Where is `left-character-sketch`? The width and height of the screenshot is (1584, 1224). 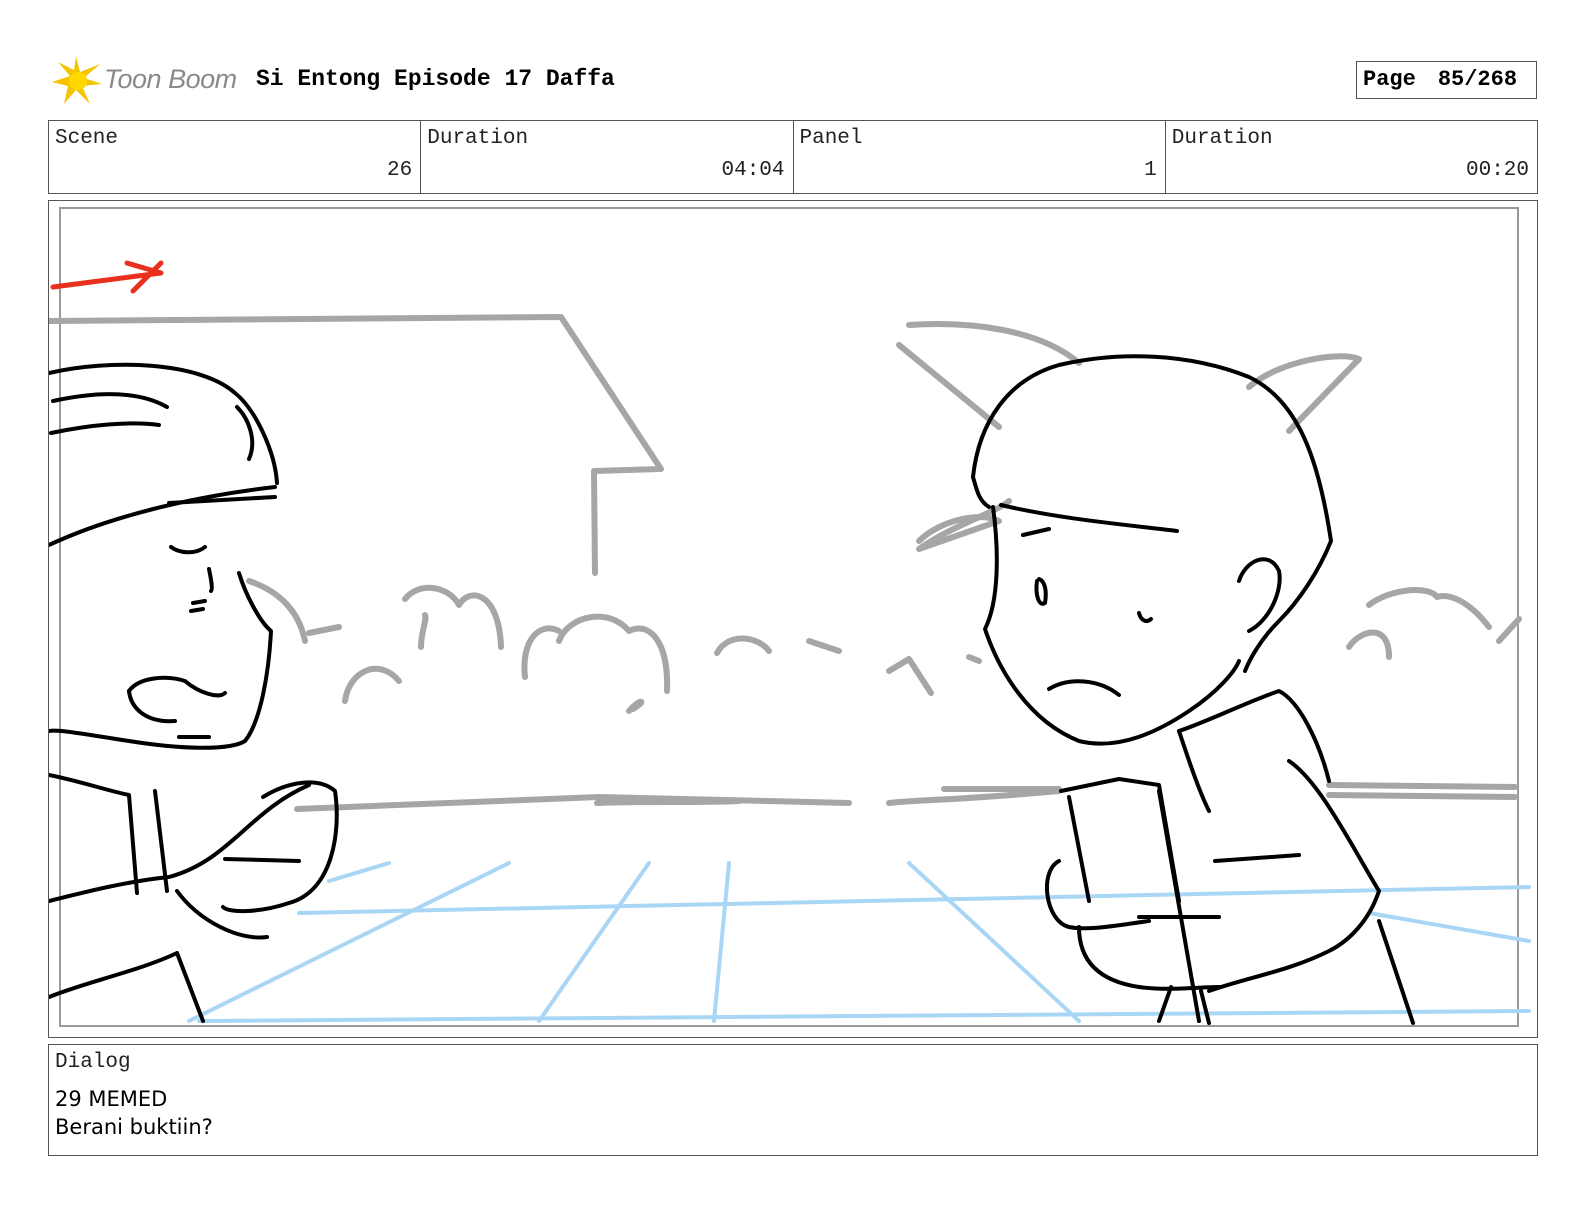
left-character-sketch is located at coordinates (194, 692).